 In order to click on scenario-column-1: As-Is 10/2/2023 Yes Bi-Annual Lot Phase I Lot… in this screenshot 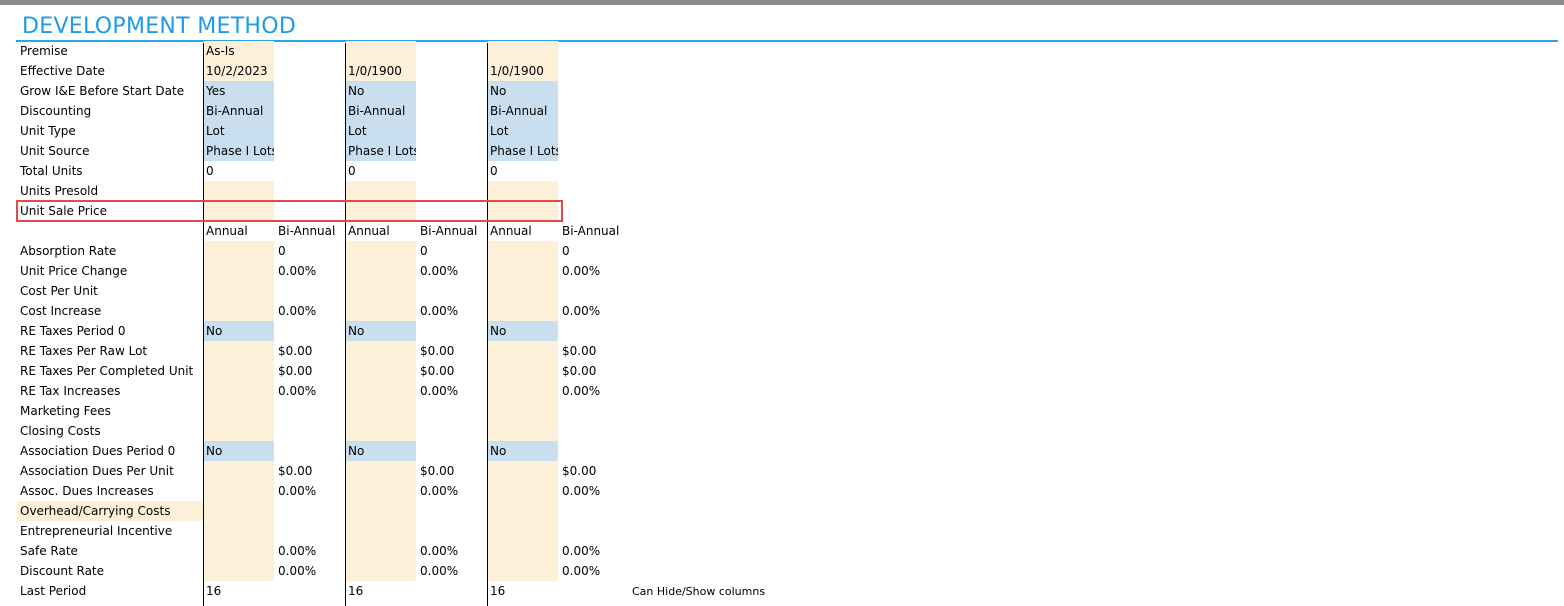, I will do `click(274, 303)`.